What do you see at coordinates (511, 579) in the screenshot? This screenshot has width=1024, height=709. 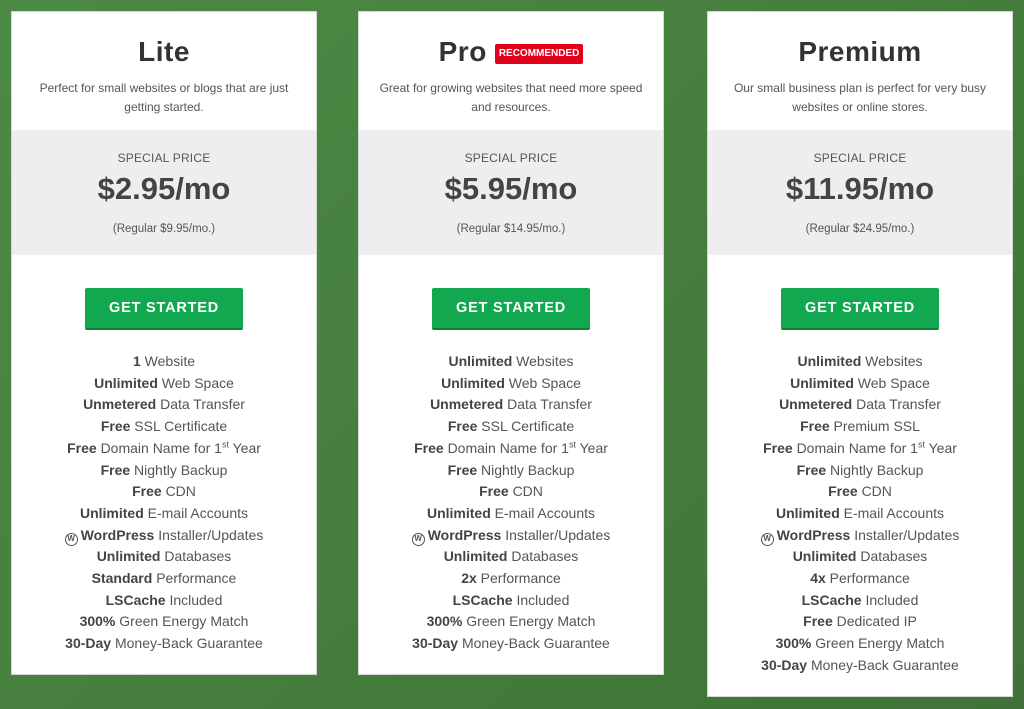 I see `feature-item: 2x Performance` at bounding box center [511, 579].